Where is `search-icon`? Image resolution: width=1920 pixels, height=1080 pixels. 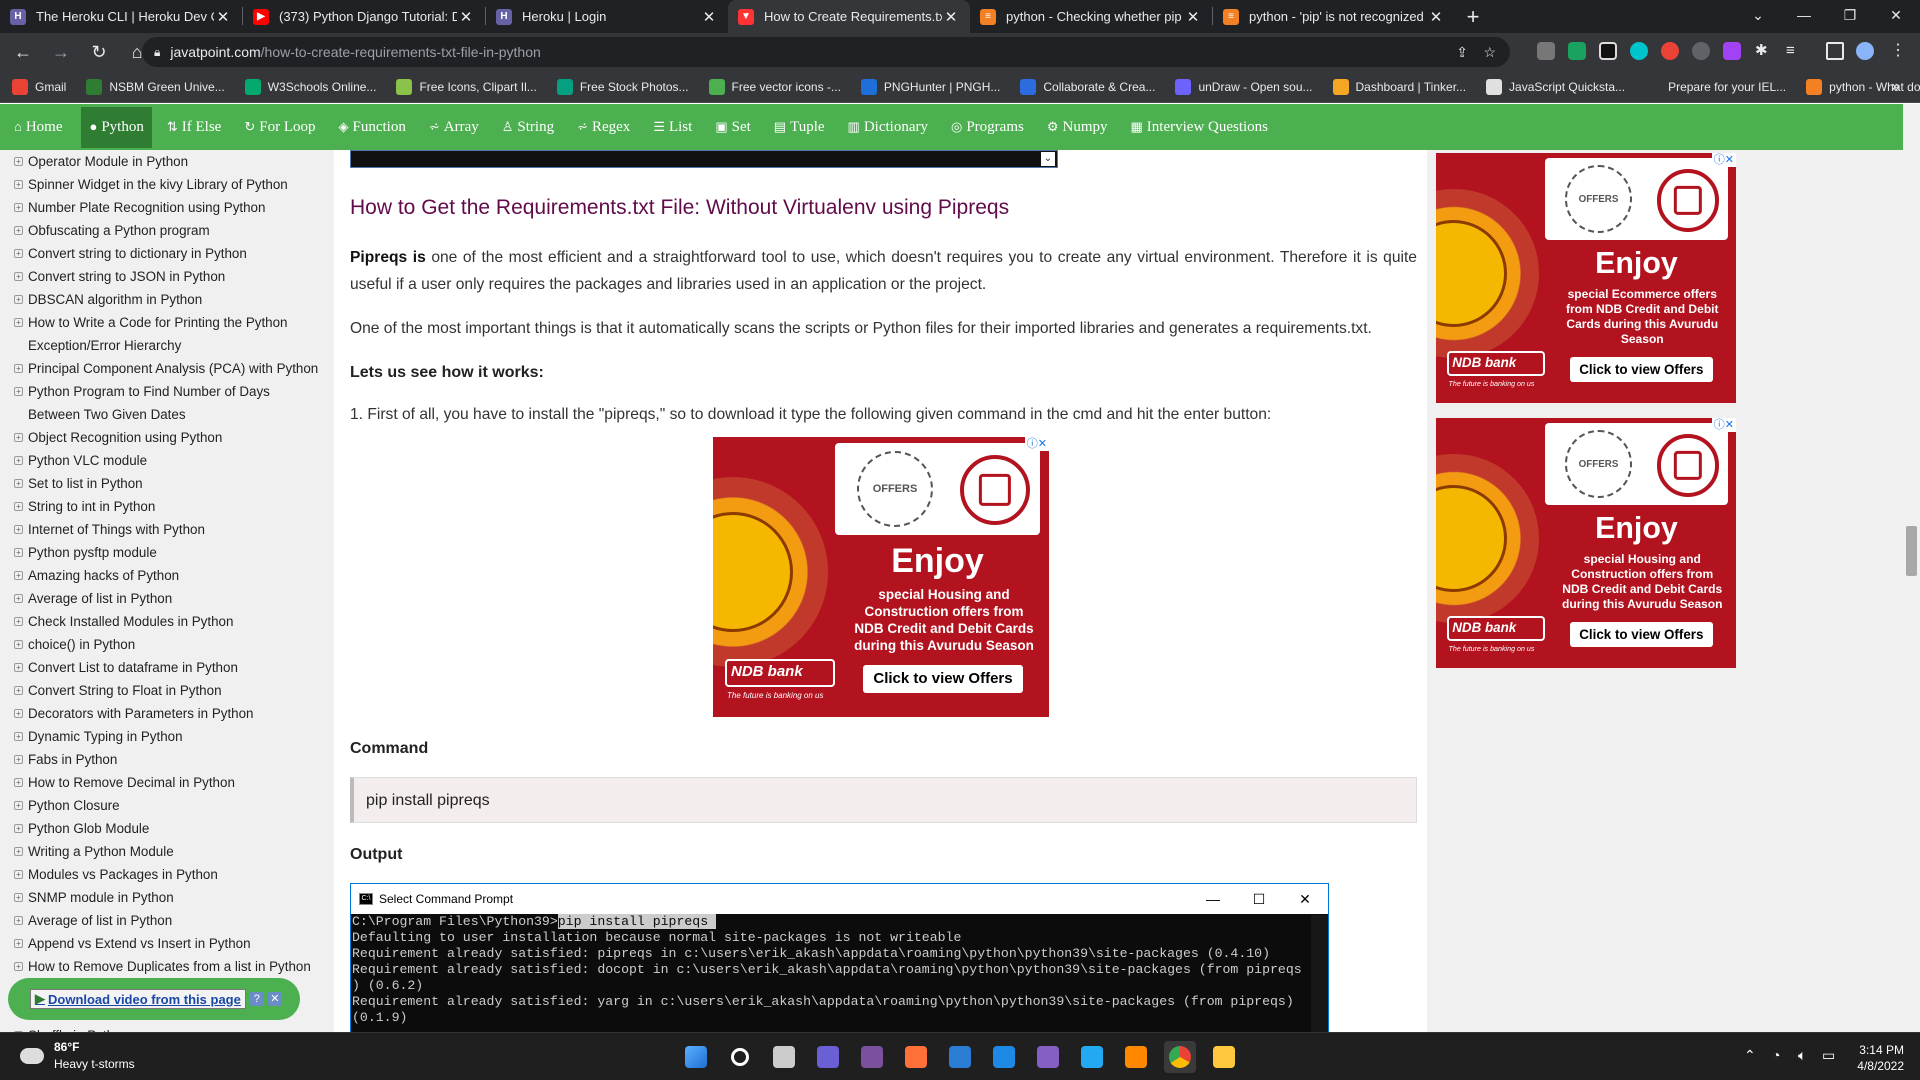 search-icon is located at coordinates (740, 1057).